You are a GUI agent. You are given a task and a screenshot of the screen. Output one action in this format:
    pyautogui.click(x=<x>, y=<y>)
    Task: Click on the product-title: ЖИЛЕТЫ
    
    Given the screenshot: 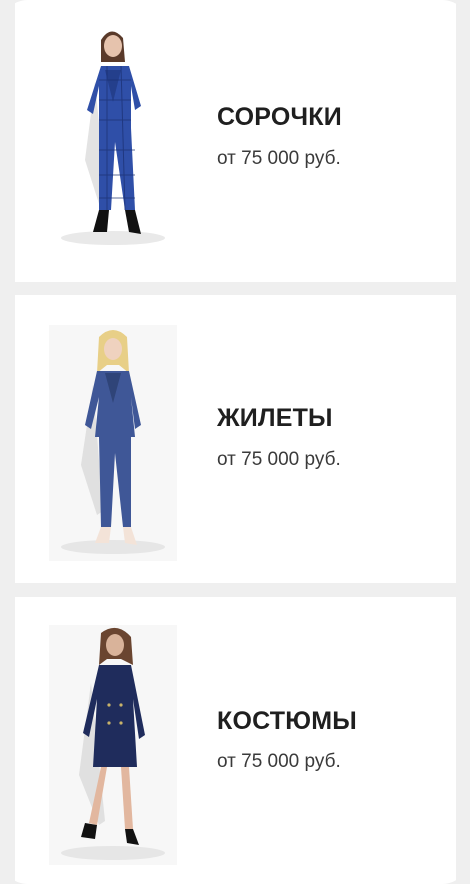 What is the action you would take?
    pyautogui.click(x=275, y=418)
    